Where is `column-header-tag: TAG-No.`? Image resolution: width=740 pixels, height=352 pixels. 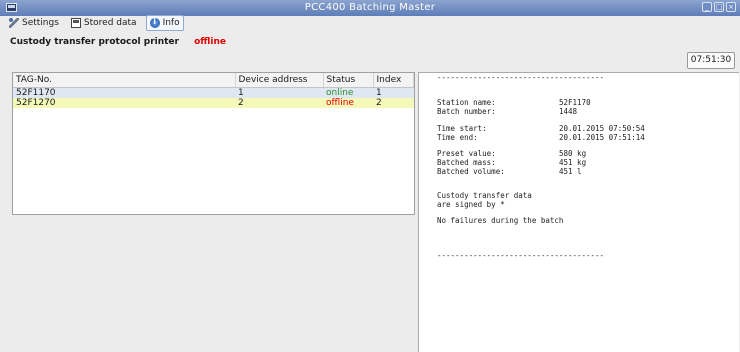
column-header-tag: TAG-No. is located at coordinates (124, 80).